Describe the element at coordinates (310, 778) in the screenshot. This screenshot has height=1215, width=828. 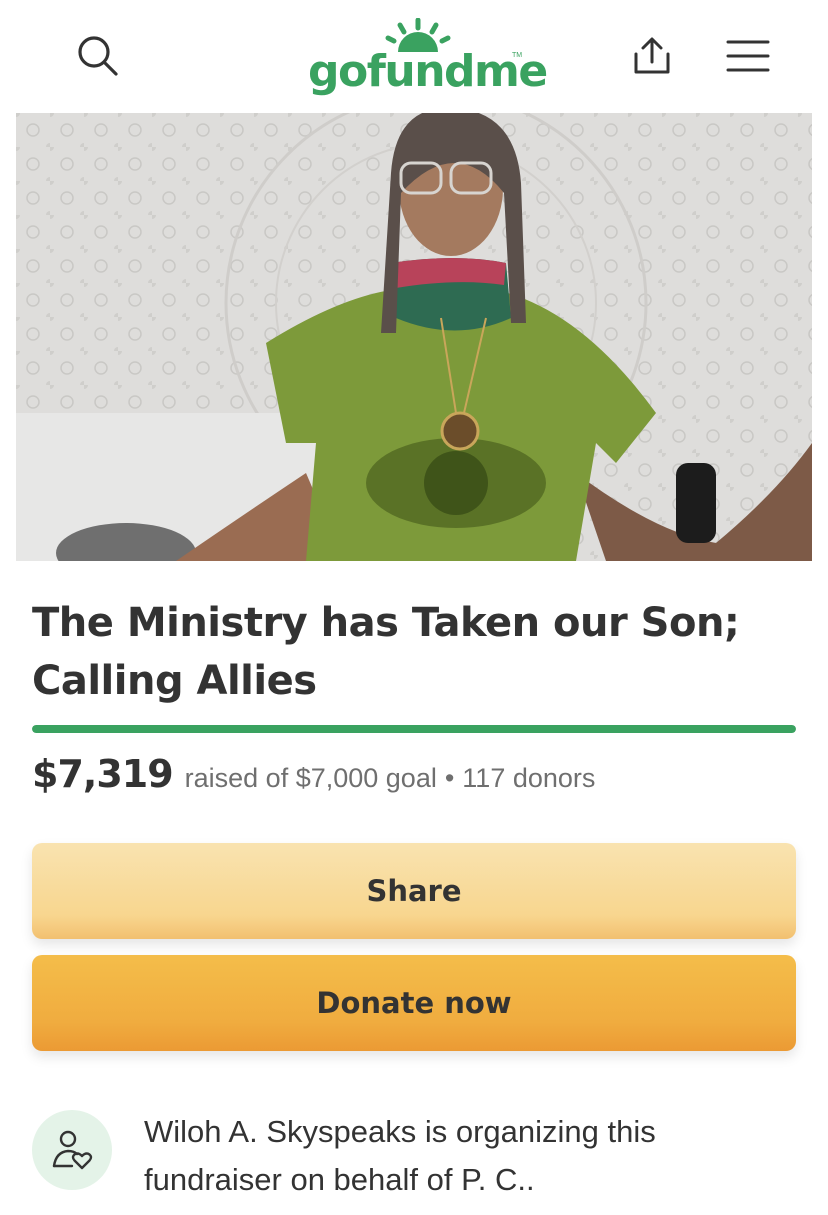
I see `goal-text: raised of $7,000 goal` at that location.